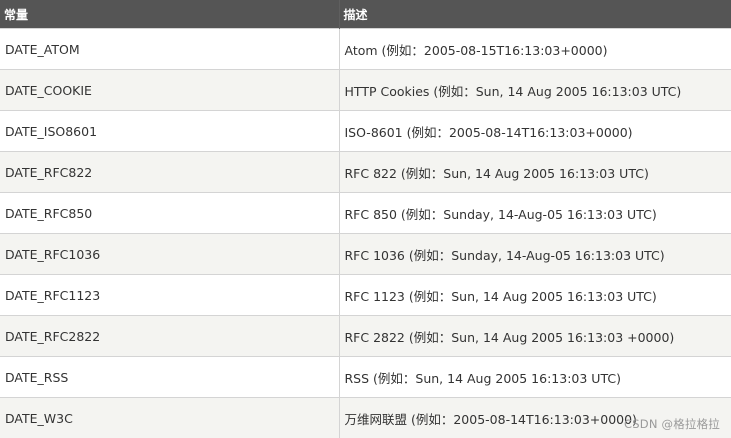 This screenshot has width=731, height=438. I want to click on constant-cell: DATE_RFC2822, so click(170, 336).